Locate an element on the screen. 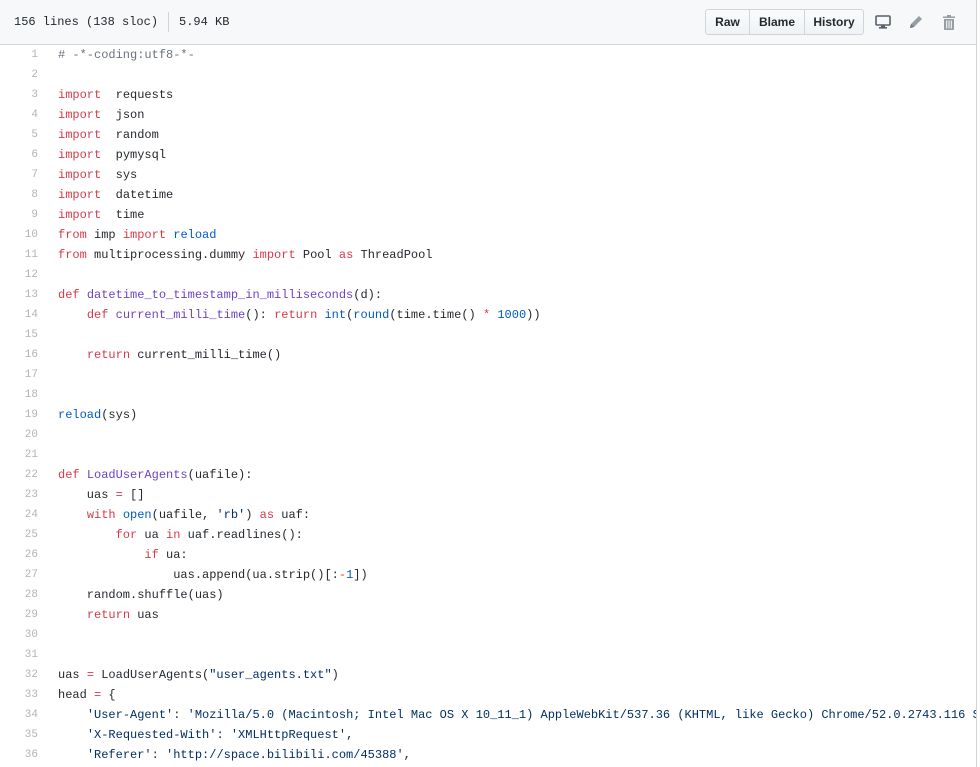  line-number: 26 is located at coordinates (19, 555).